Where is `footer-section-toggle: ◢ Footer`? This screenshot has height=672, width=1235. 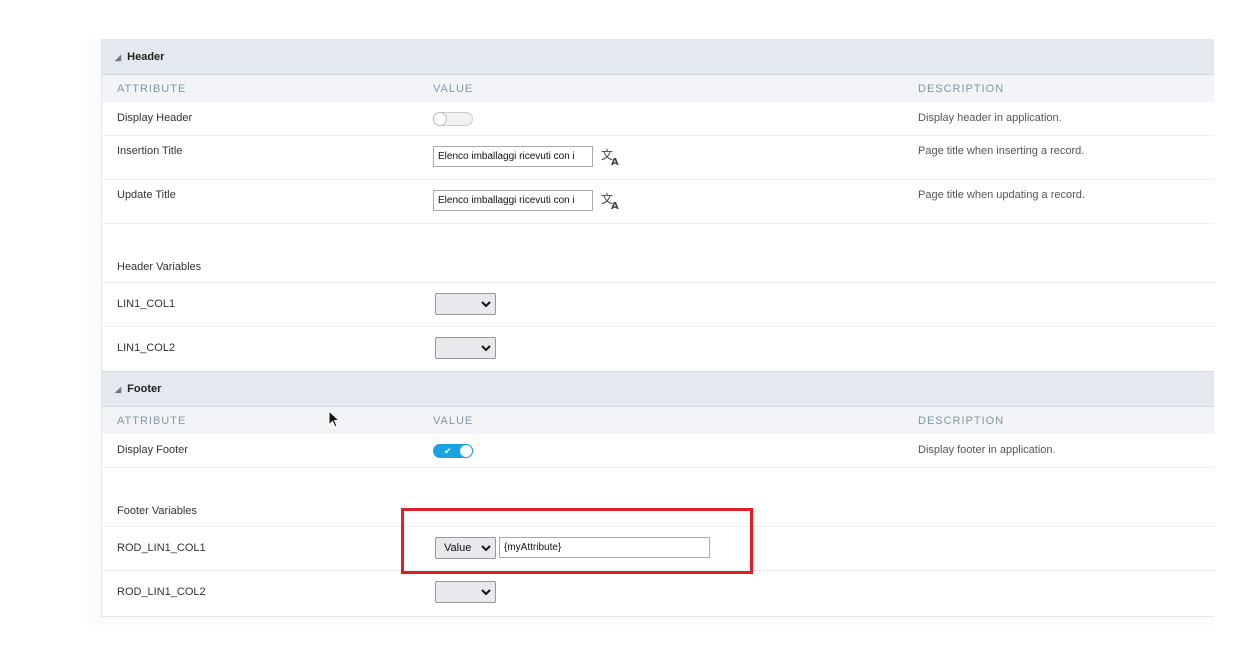
footer-section-toggle: ◢ Footer is located at coordinates (658, 389).